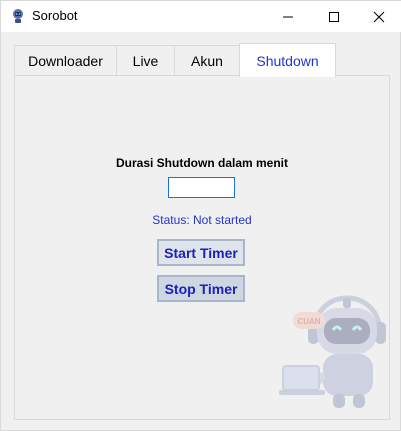  What do you see at coordinates (287, 60) in the screenshot?
I see `tab-shutdown: Shutdown` at bounding box center [287, 60].